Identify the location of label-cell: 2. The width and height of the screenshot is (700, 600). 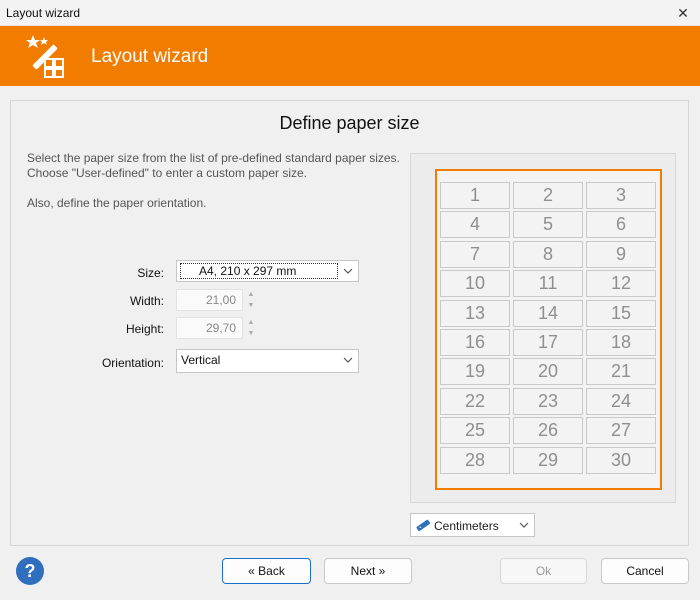
(548, 195).